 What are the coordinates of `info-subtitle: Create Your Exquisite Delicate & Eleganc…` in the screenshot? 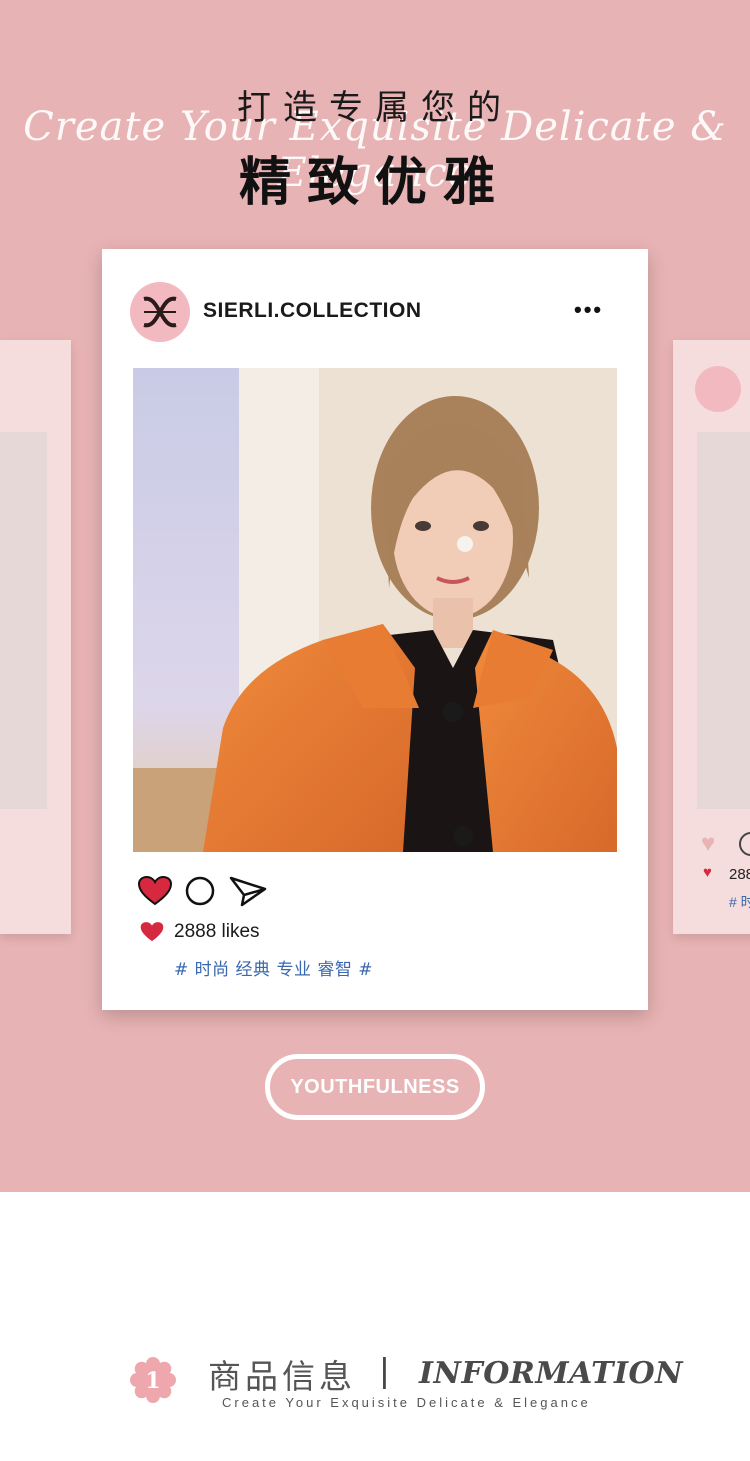 It's located at (406, 1402).